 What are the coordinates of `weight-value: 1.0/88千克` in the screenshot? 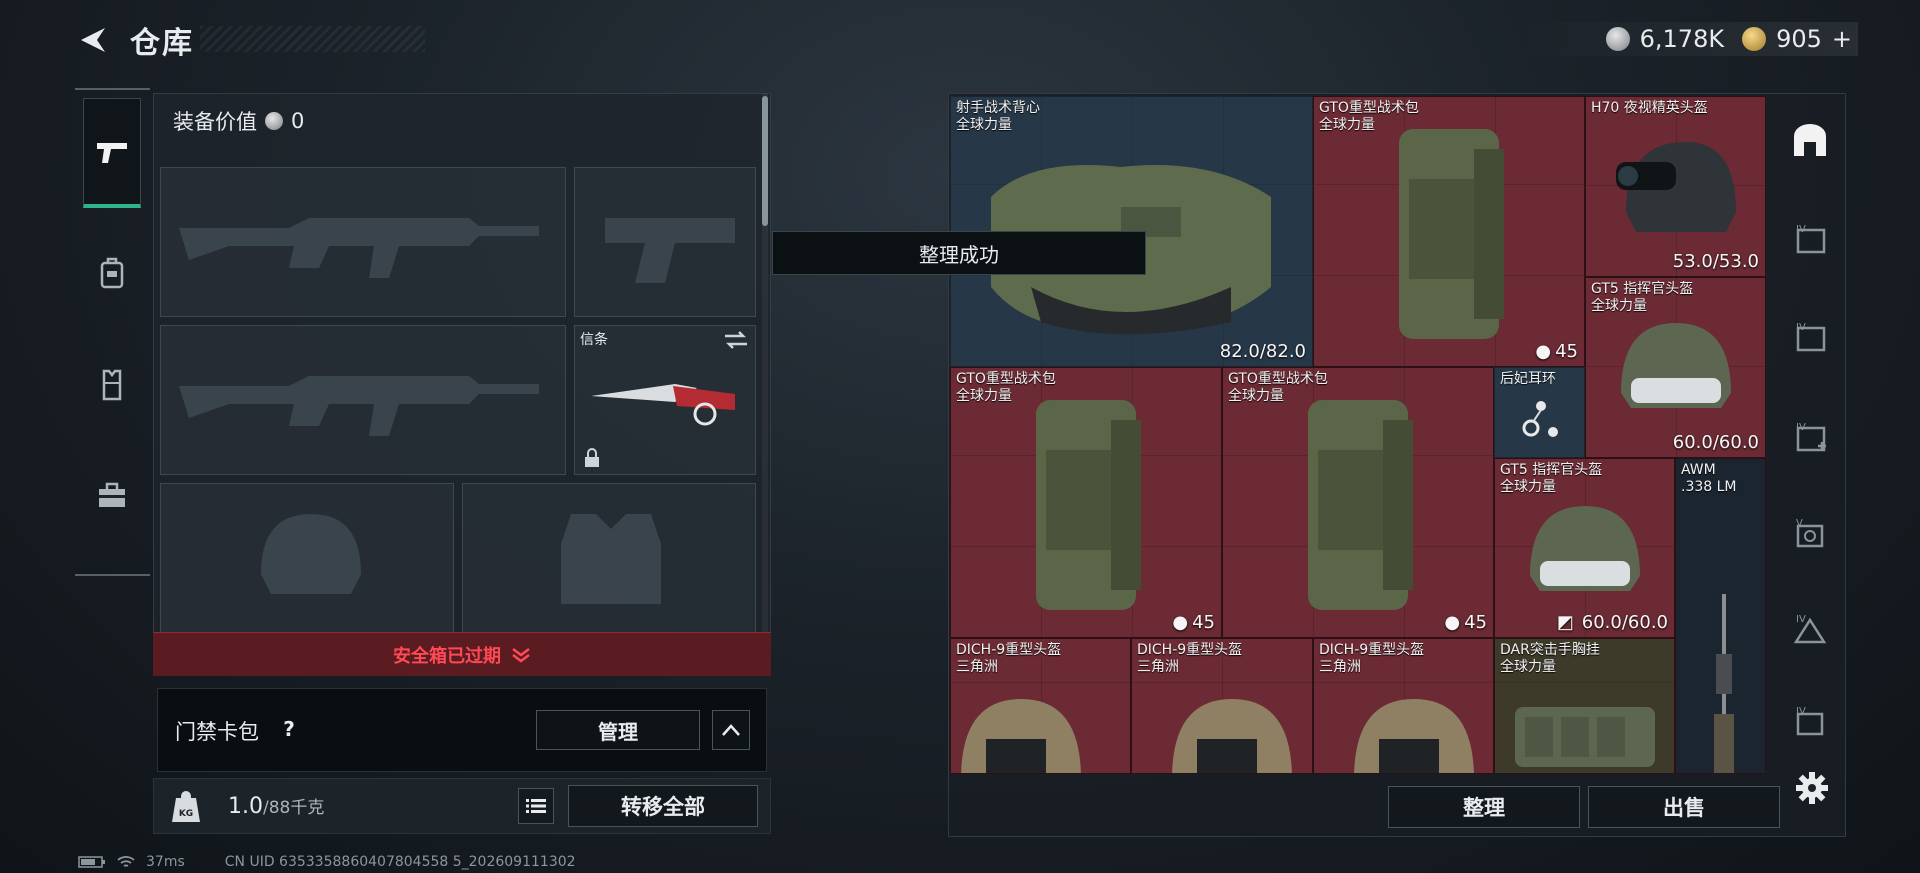 It's located at (276, 806).